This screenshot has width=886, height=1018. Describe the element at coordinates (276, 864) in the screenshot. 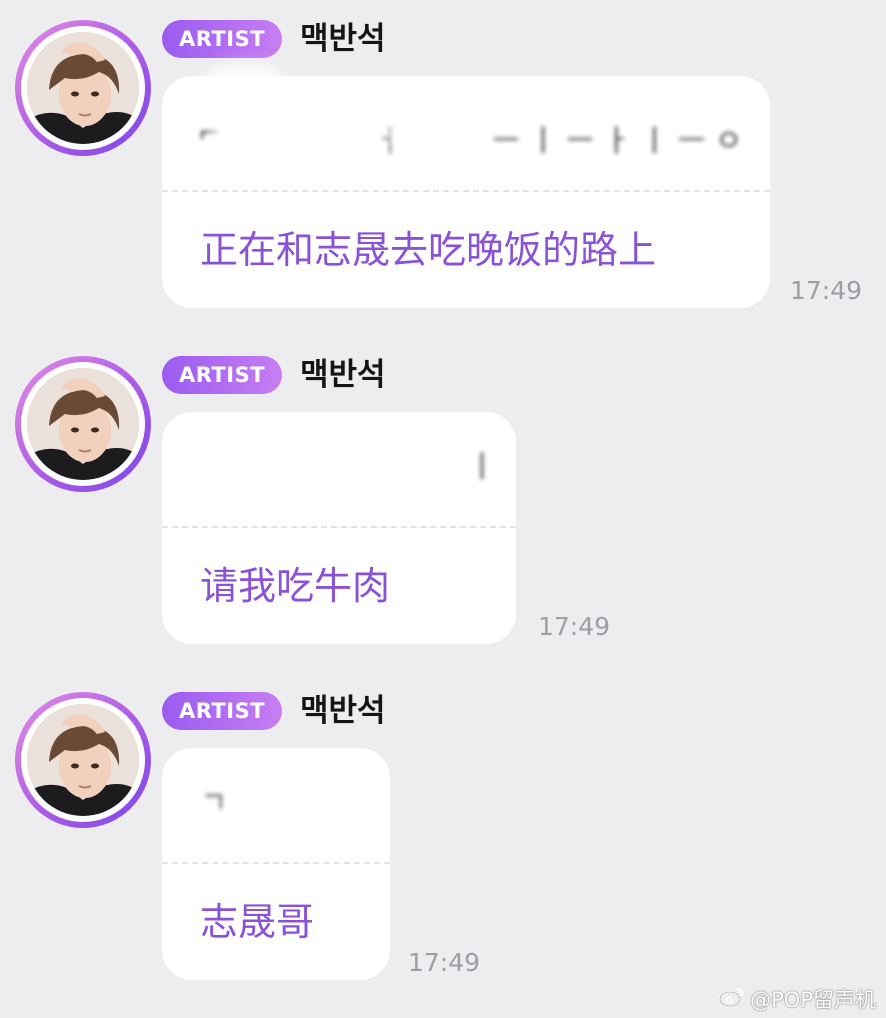

I see `message-bubble: ㄱ 志晟哥` at that location.